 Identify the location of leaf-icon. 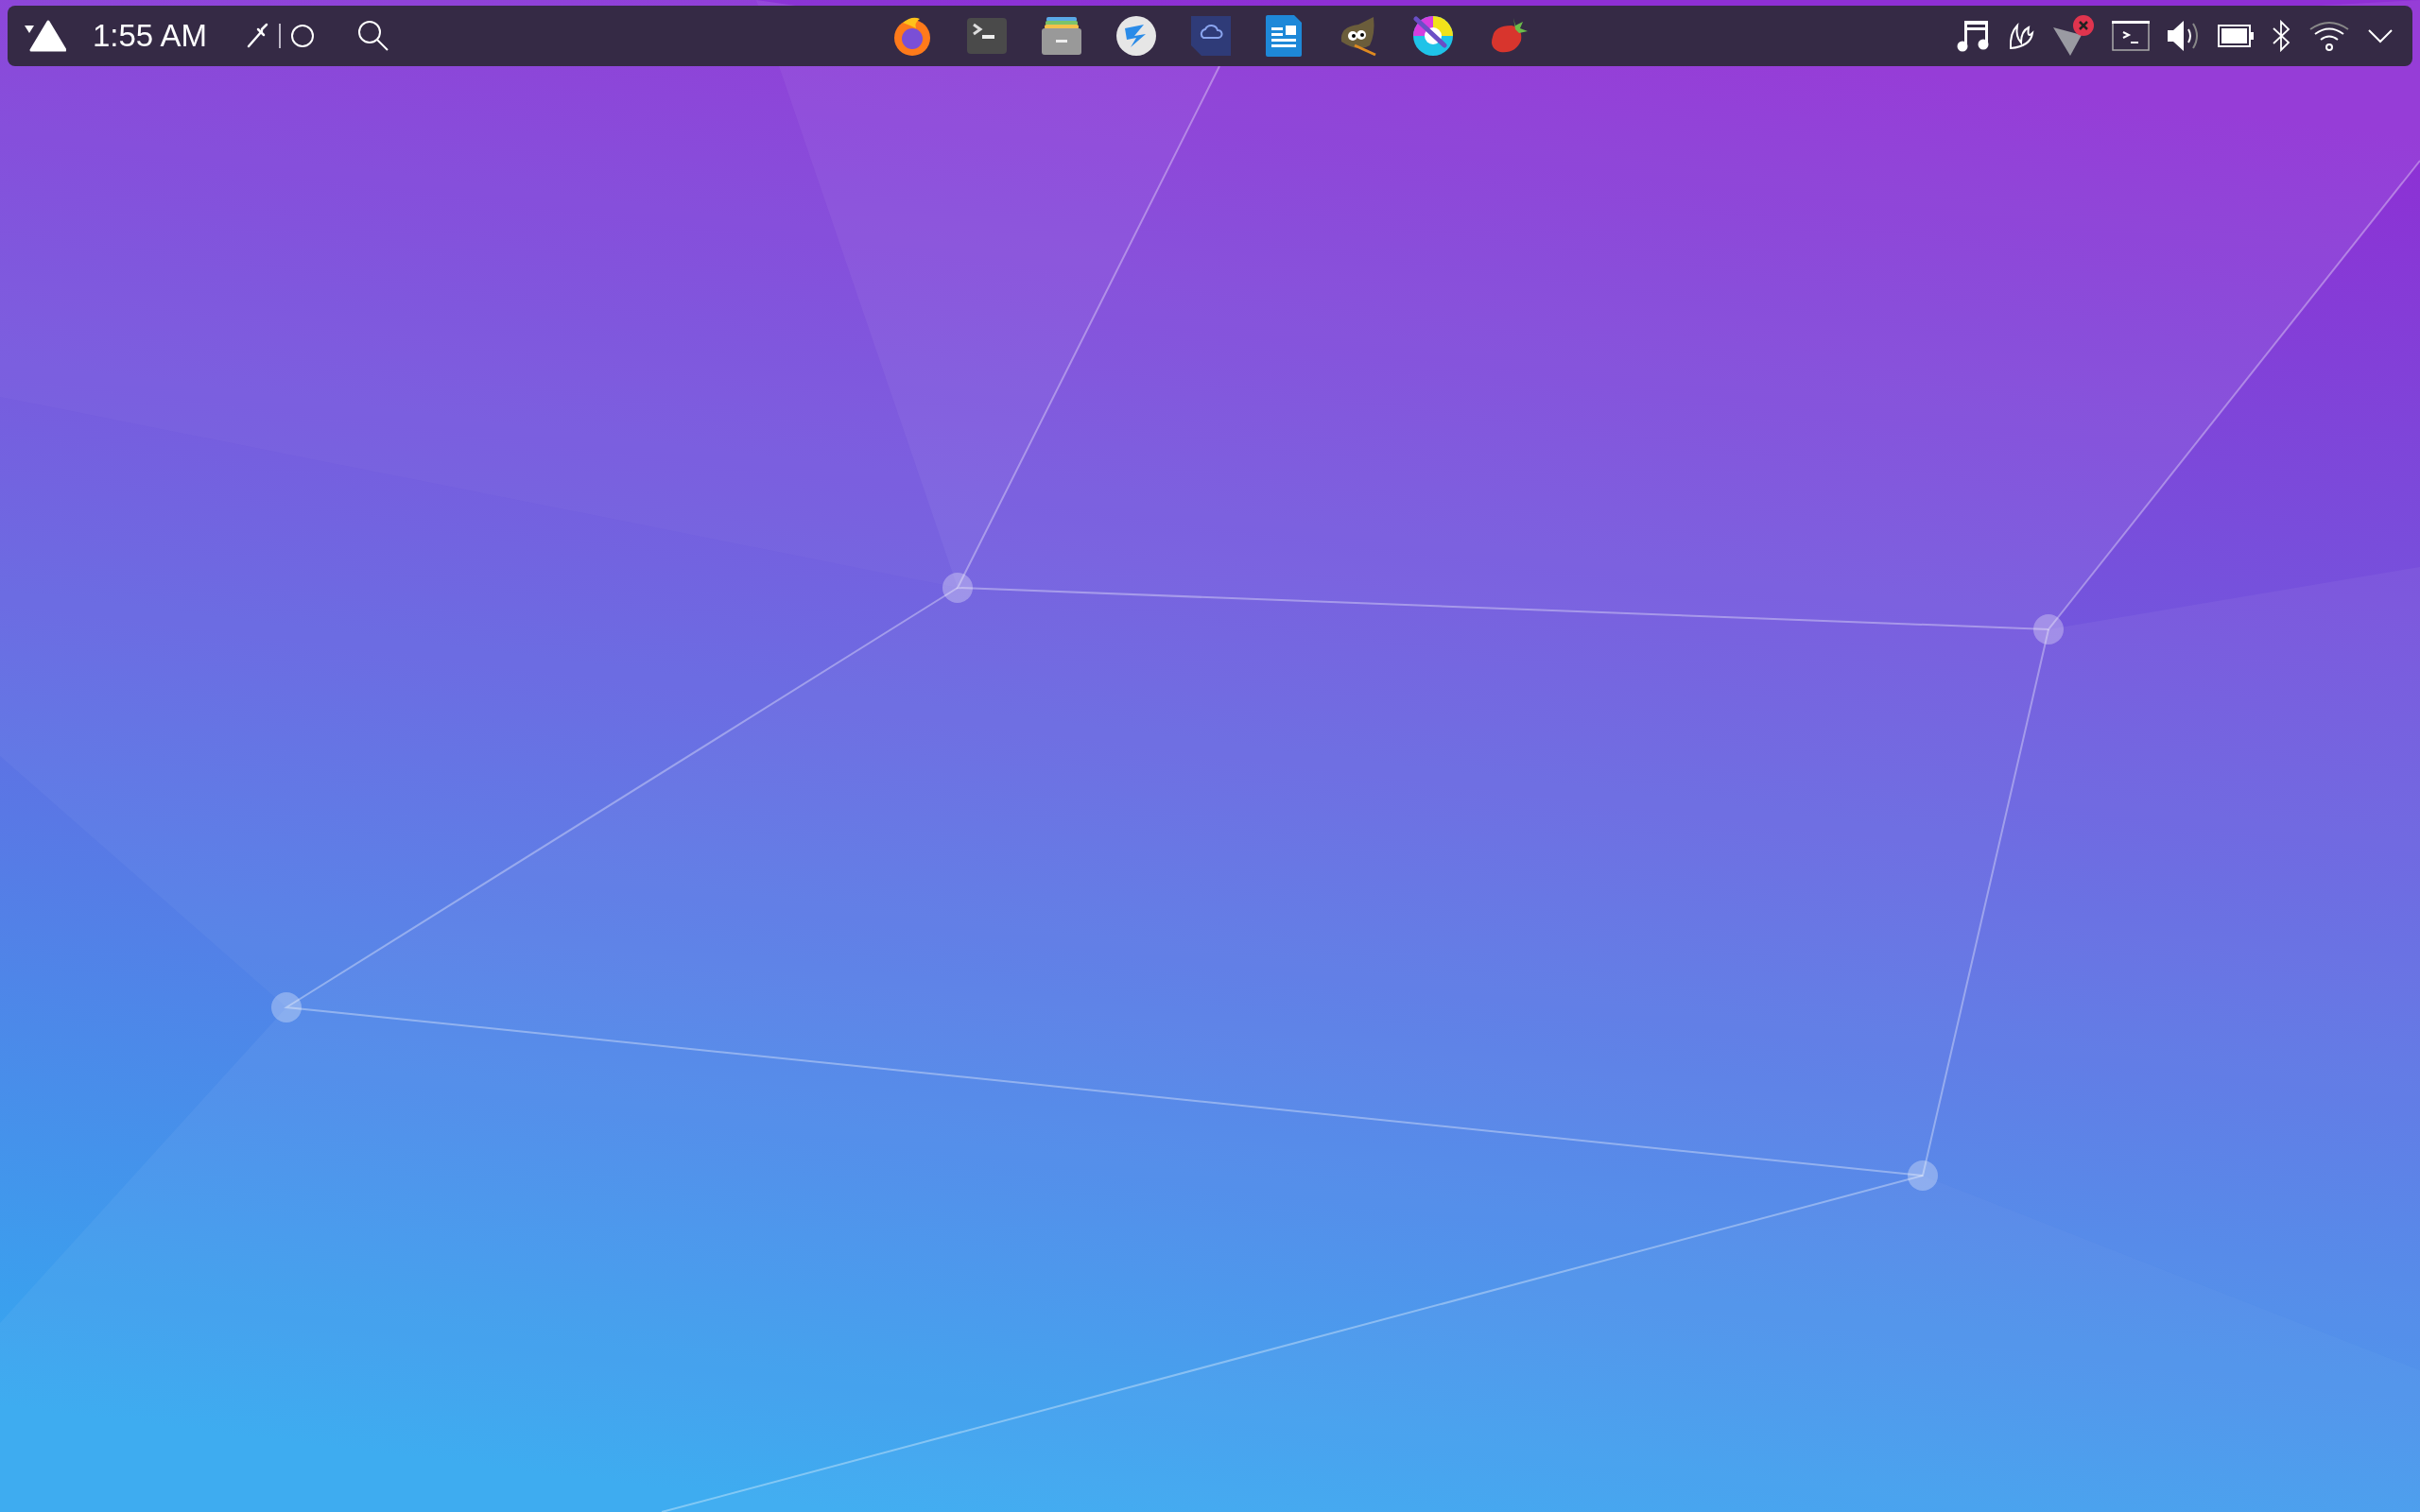
(2021, 36).